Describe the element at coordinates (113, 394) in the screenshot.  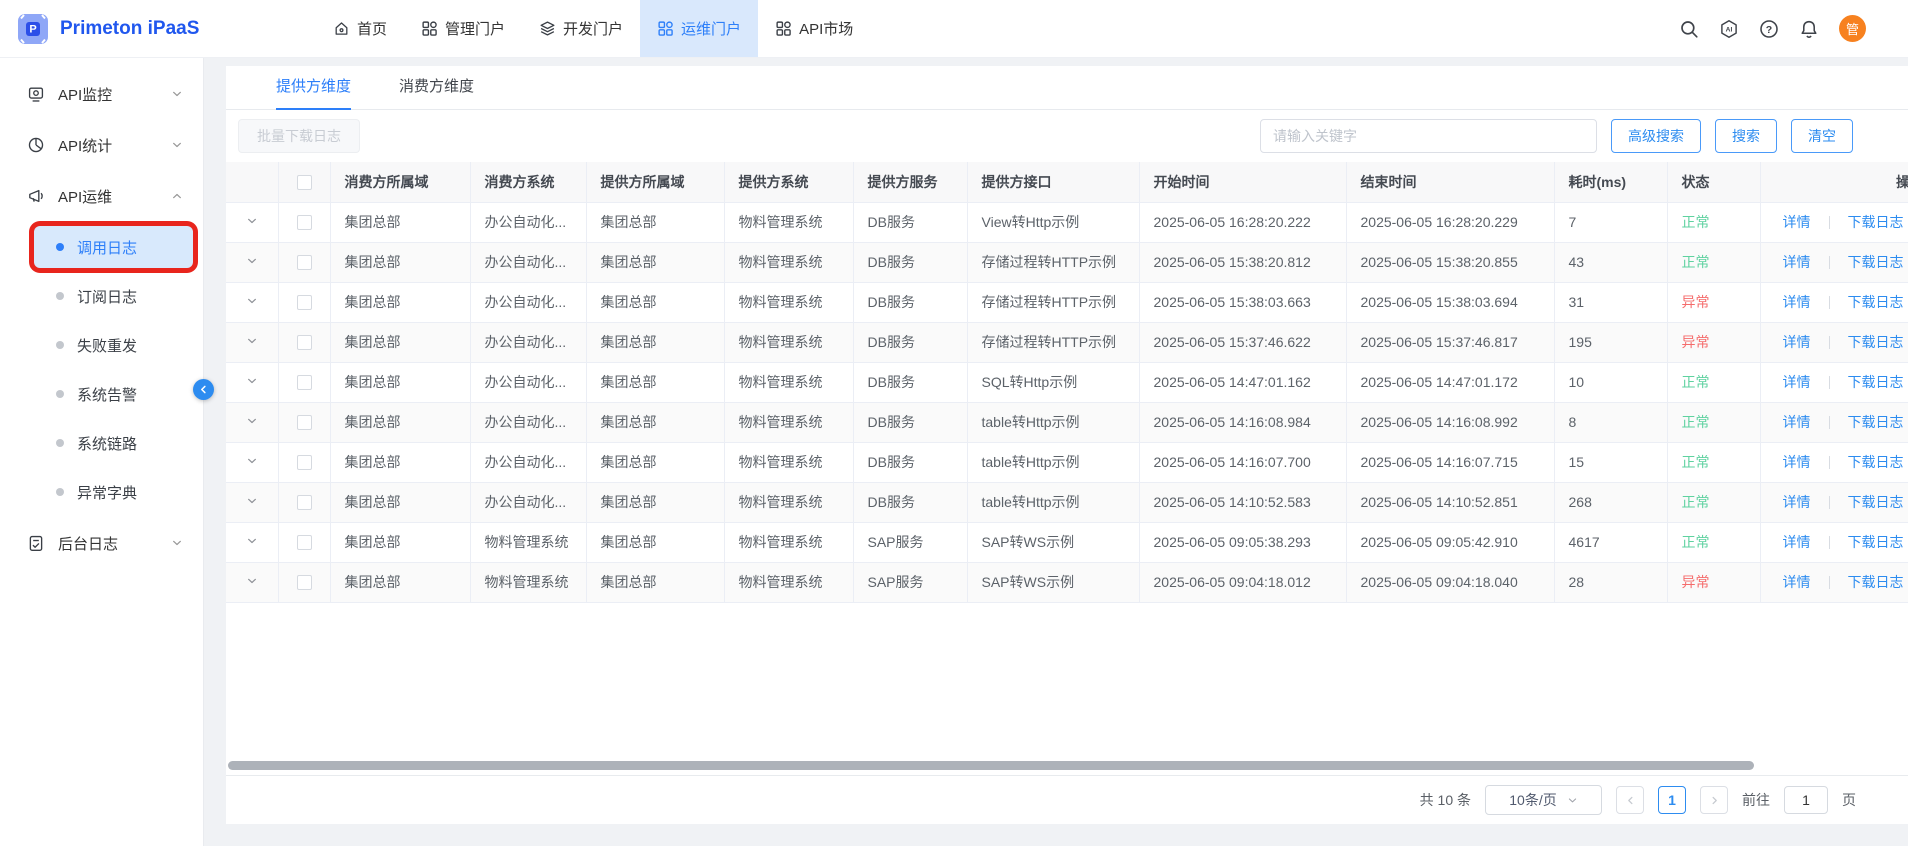
I see `sidebar-subitem-system-alert: 系统告警` at that location.